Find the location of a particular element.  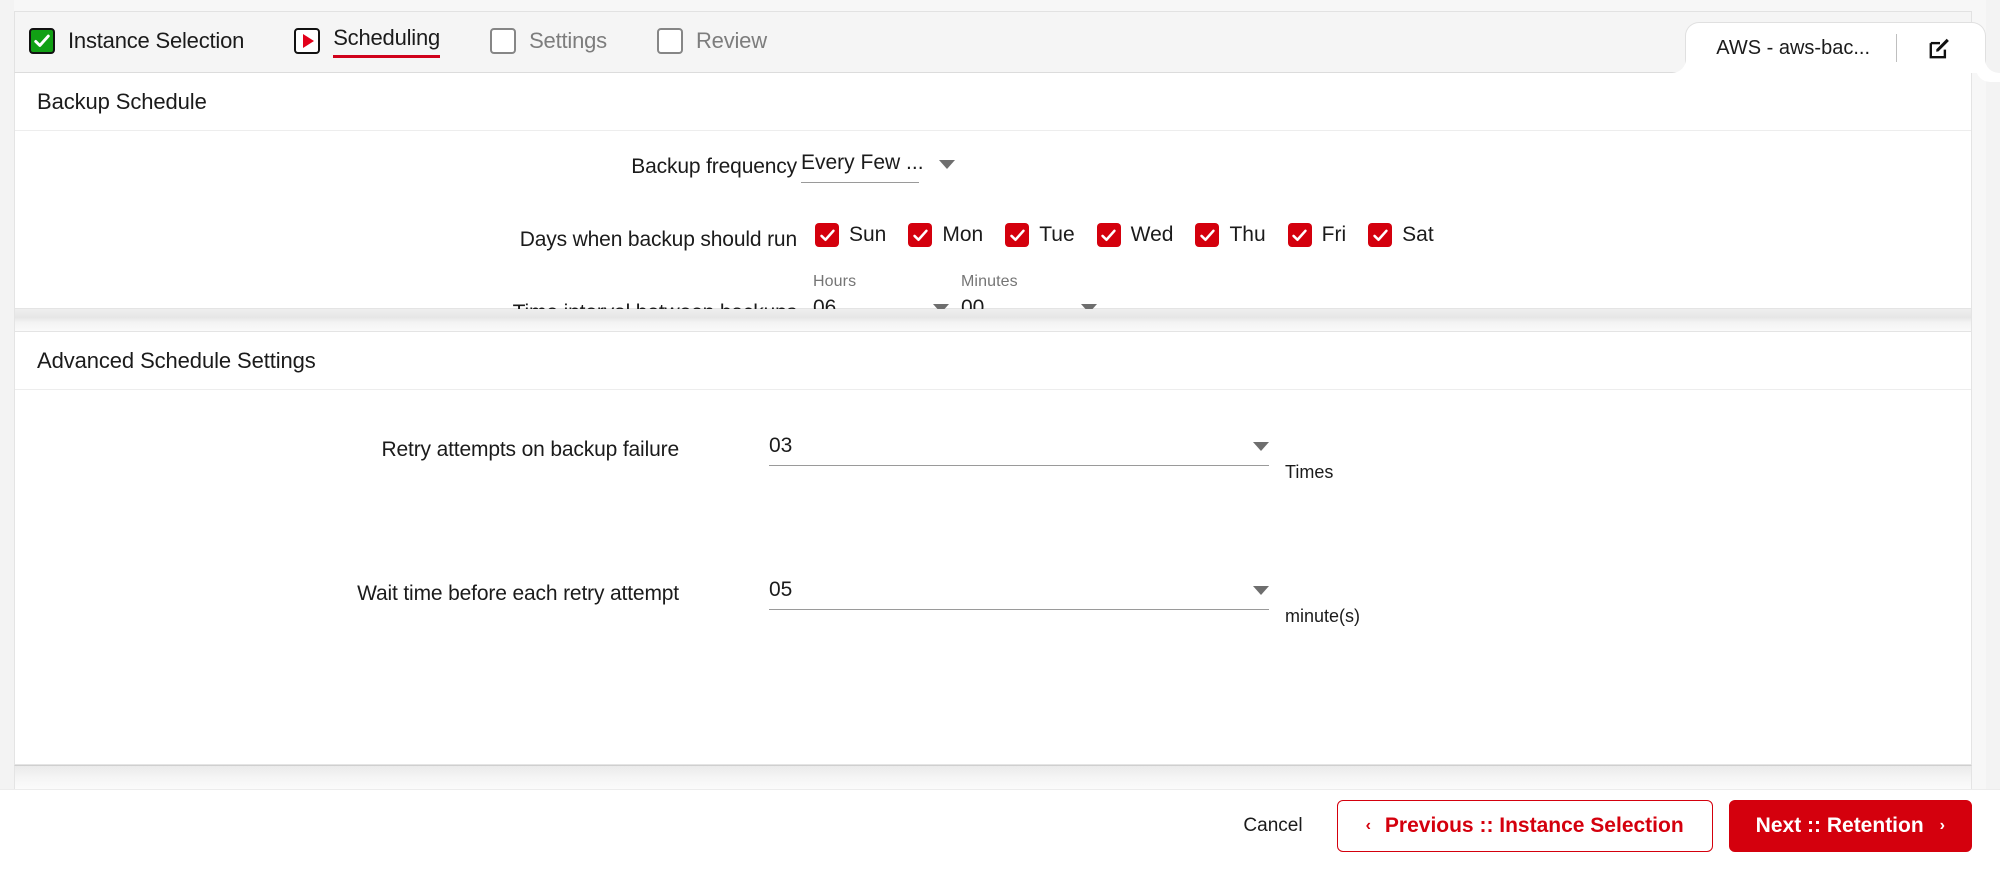

backup-days-label: Days when backup should run is located at coordinates (658, 239).